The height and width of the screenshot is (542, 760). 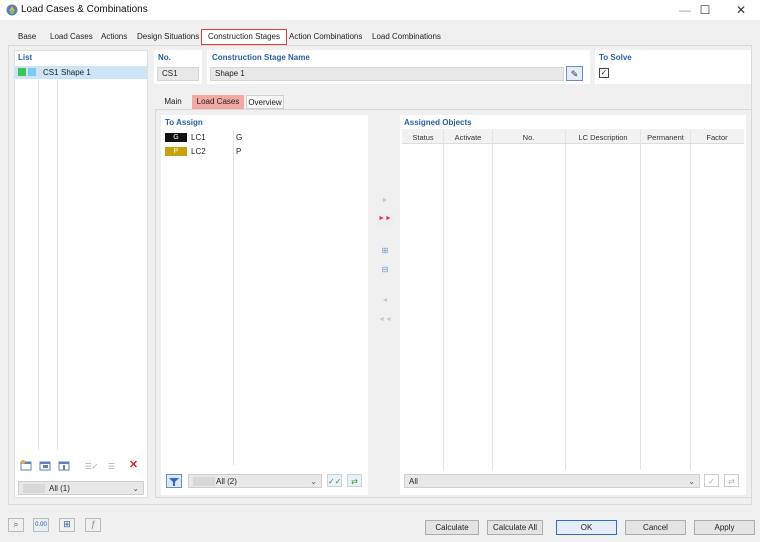 I want to click on load-case-type: P, so click(x=239, y=151).